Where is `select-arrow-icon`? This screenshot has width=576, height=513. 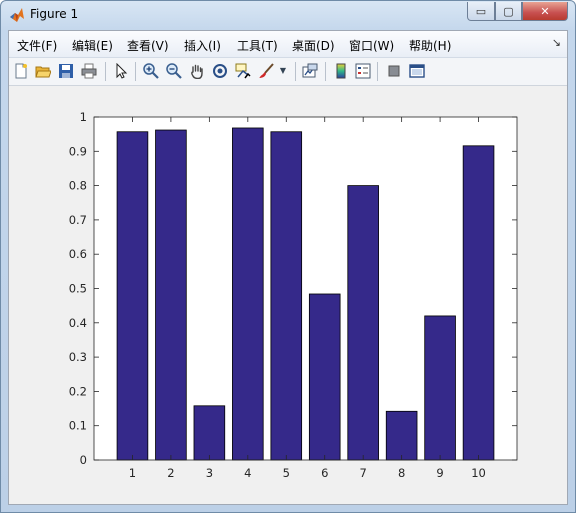 select-arrow-icon is located at coordinates (121, 71).